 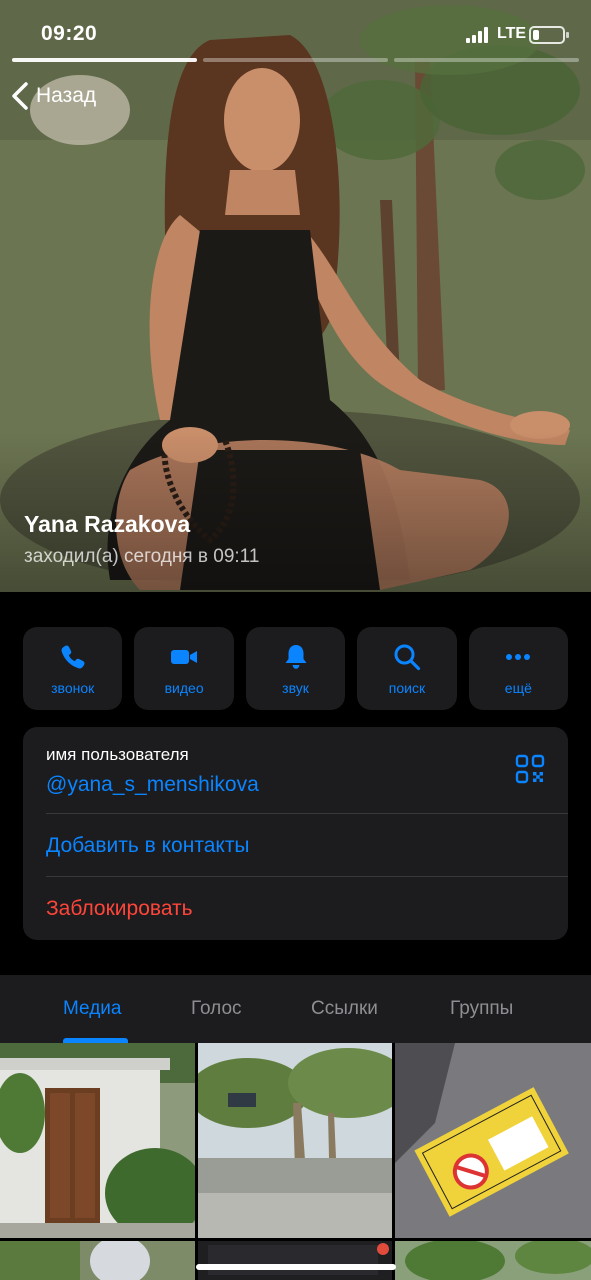 I want to click on house-photo, so click(x=97, y=1140).